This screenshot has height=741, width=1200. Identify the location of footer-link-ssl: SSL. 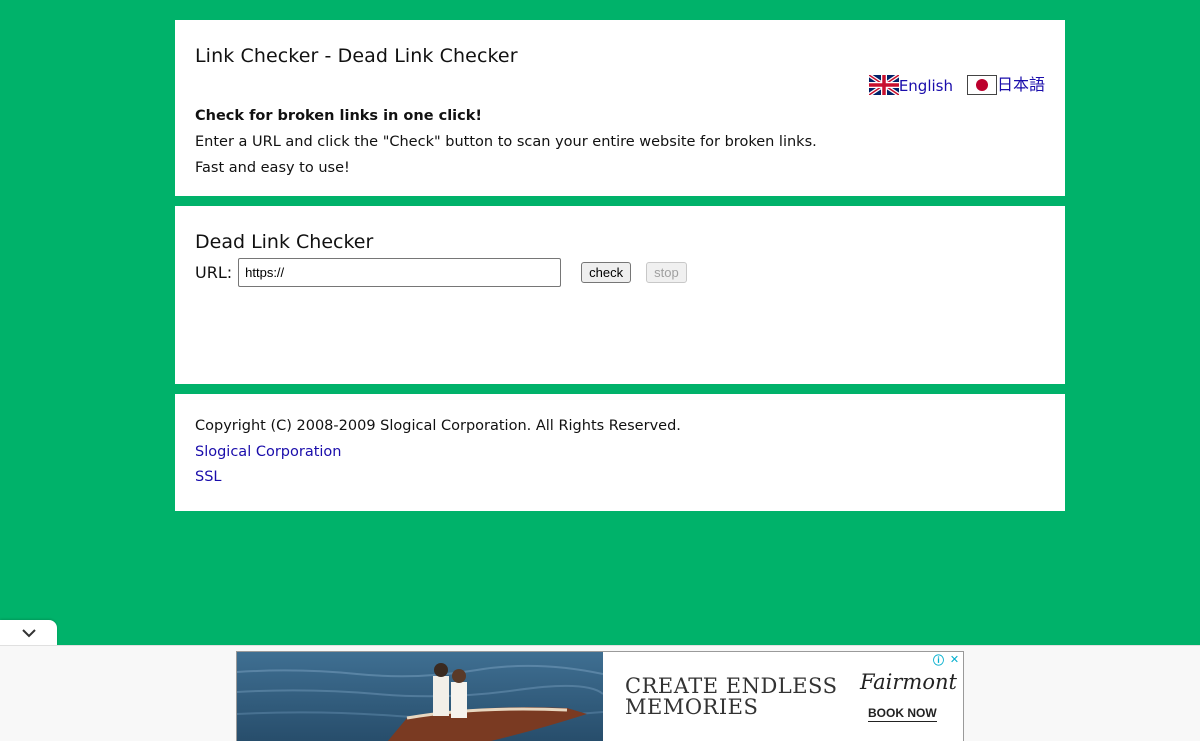
(438, 478).